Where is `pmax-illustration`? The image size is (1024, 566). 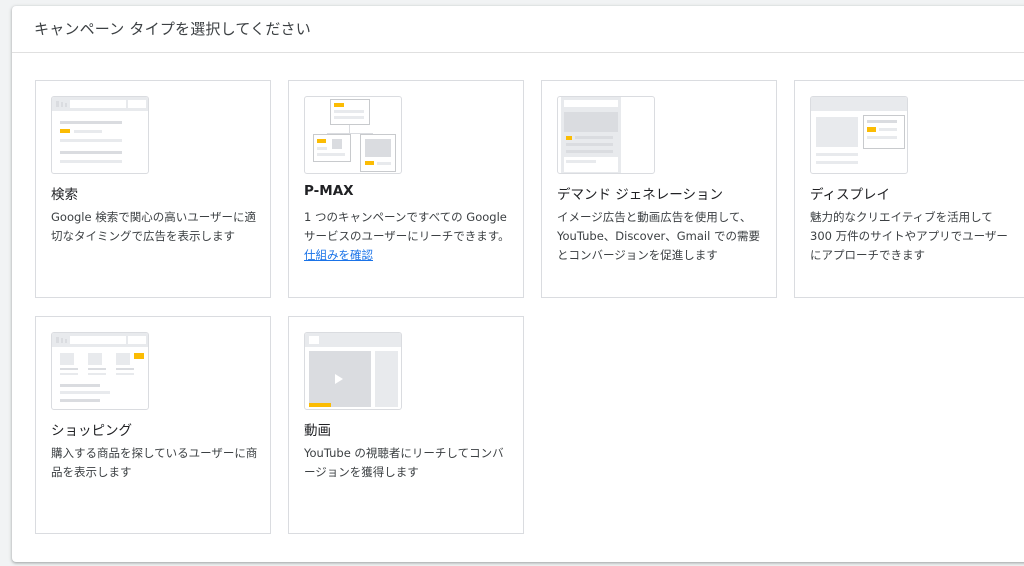 pmax-illustration is located at coordinates (353, 135).